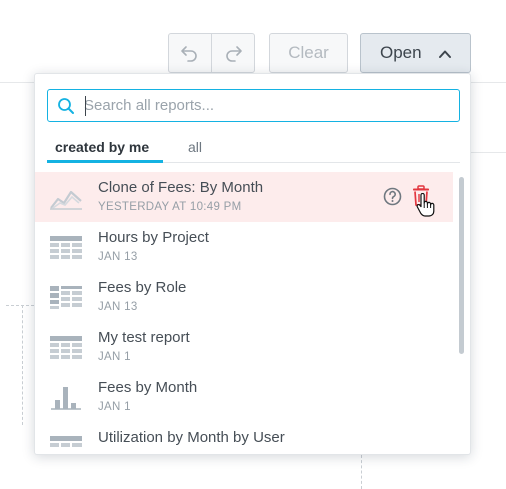  I want to click on search-box, so click(253, 105).